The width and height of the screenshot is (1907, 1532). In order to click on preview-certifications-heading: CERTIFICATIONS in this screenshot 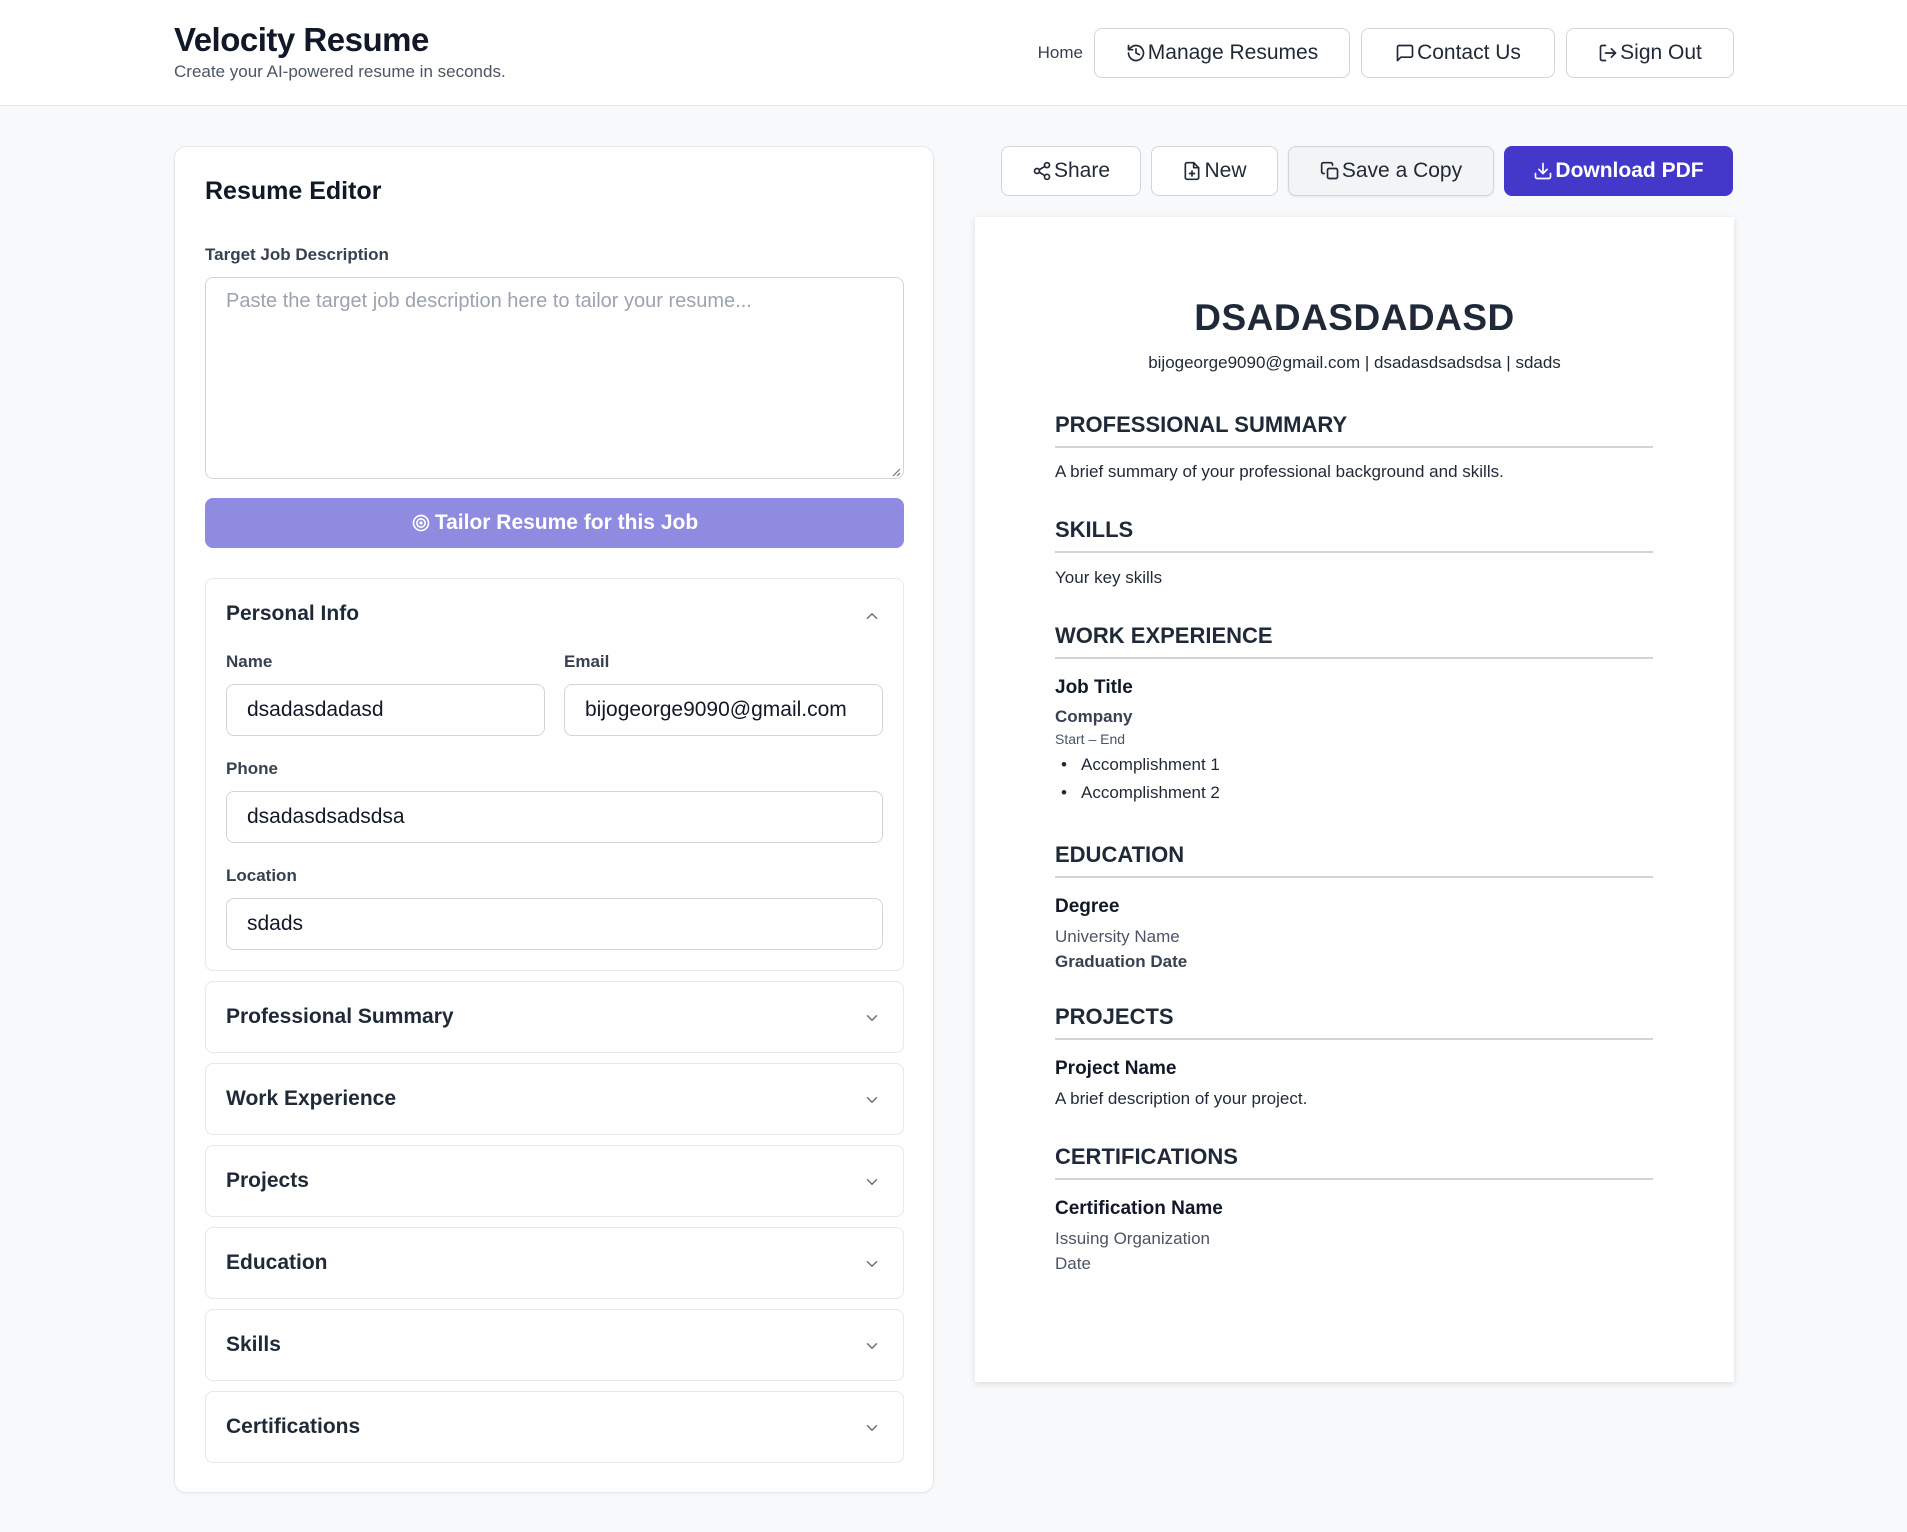, I will do `click(1354, 1162)`.